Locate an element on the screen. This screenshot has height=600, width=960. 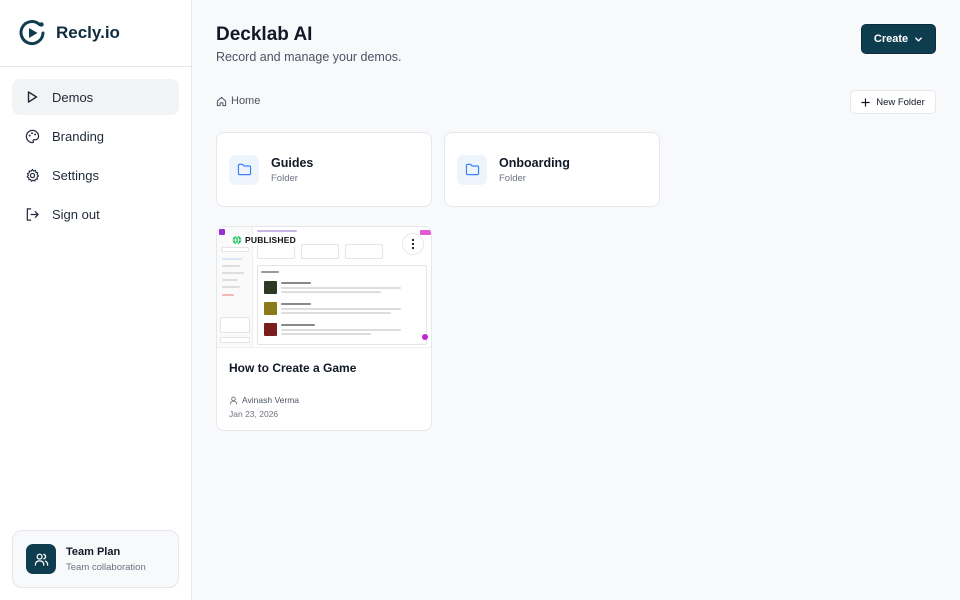
chevron-down-icon is located at coordinates (918, 39).